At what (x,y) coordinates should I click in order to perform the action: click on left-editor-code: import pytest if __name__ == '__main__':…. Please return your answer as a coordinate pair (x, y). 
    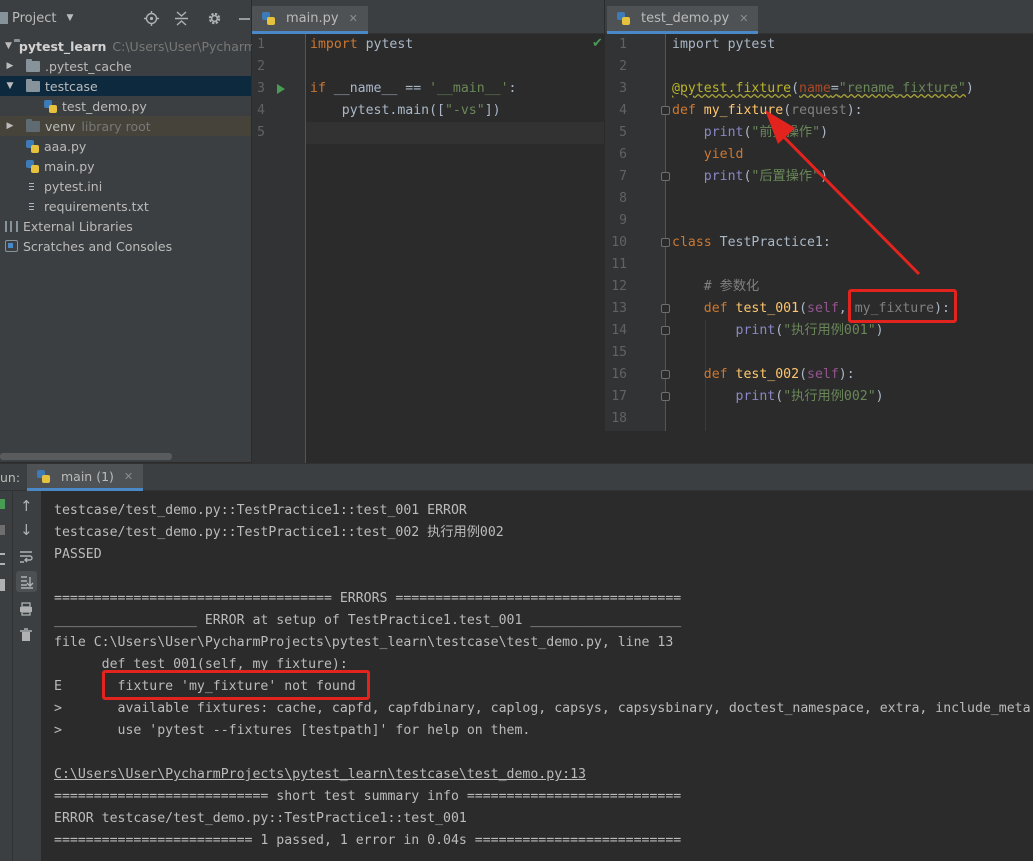
    Looking at the image, I should click on (413, 89).